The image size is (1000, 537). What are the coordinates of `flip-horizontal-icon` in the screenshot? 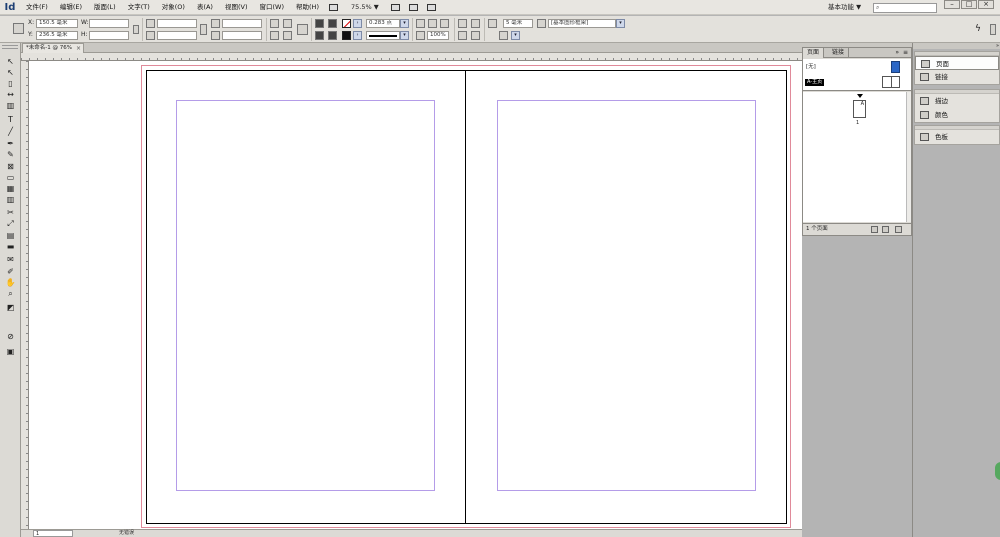 It's located at (274, 35).